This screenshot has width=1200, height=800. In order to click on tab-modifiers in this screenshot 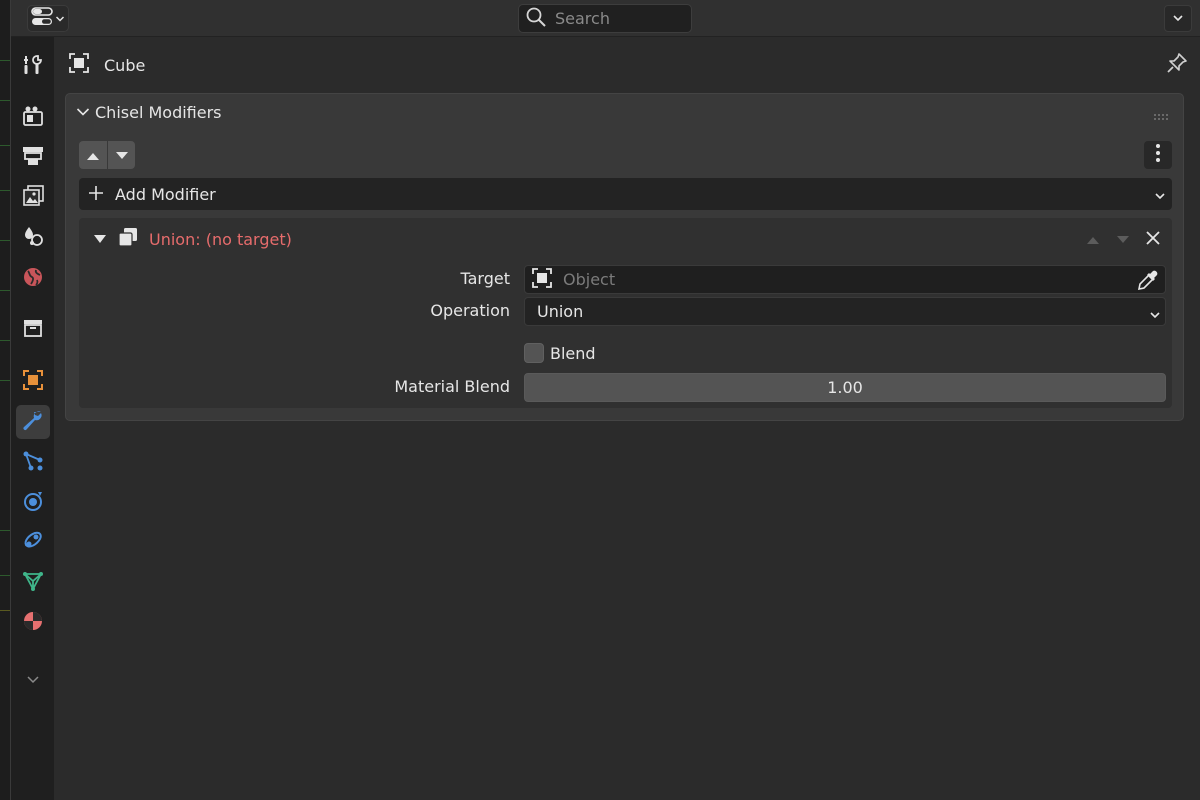, I will do `click(33, 422)`.